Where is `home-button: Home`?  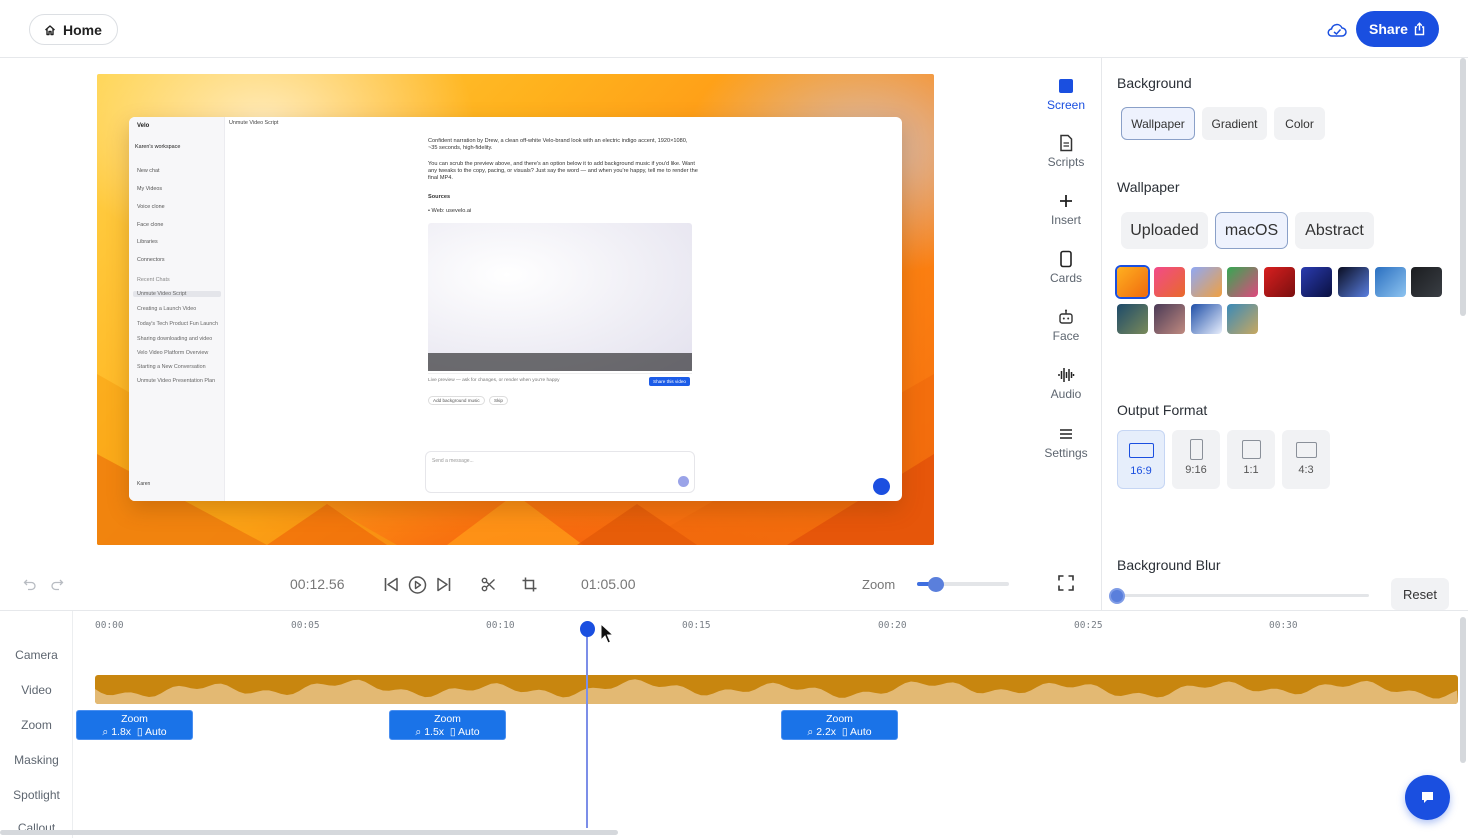
home-button: Home is located at coordinates (73, 29).